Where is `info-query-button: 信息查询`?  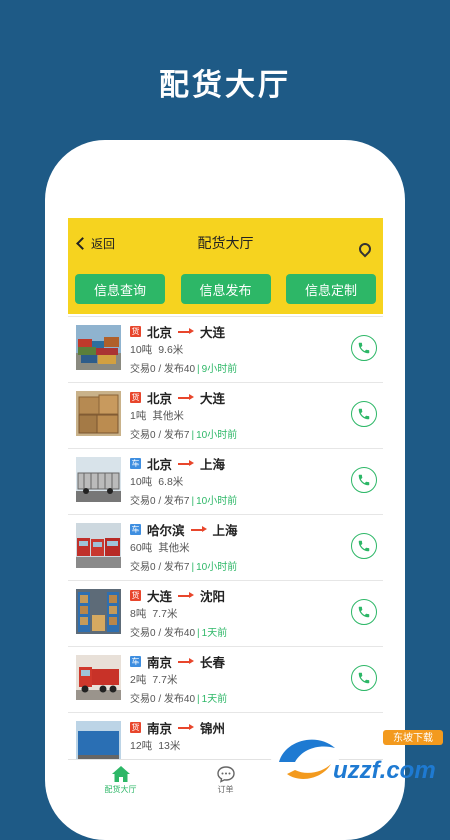 info-query-button: 信息查询 is located at coordinates (120, 289).